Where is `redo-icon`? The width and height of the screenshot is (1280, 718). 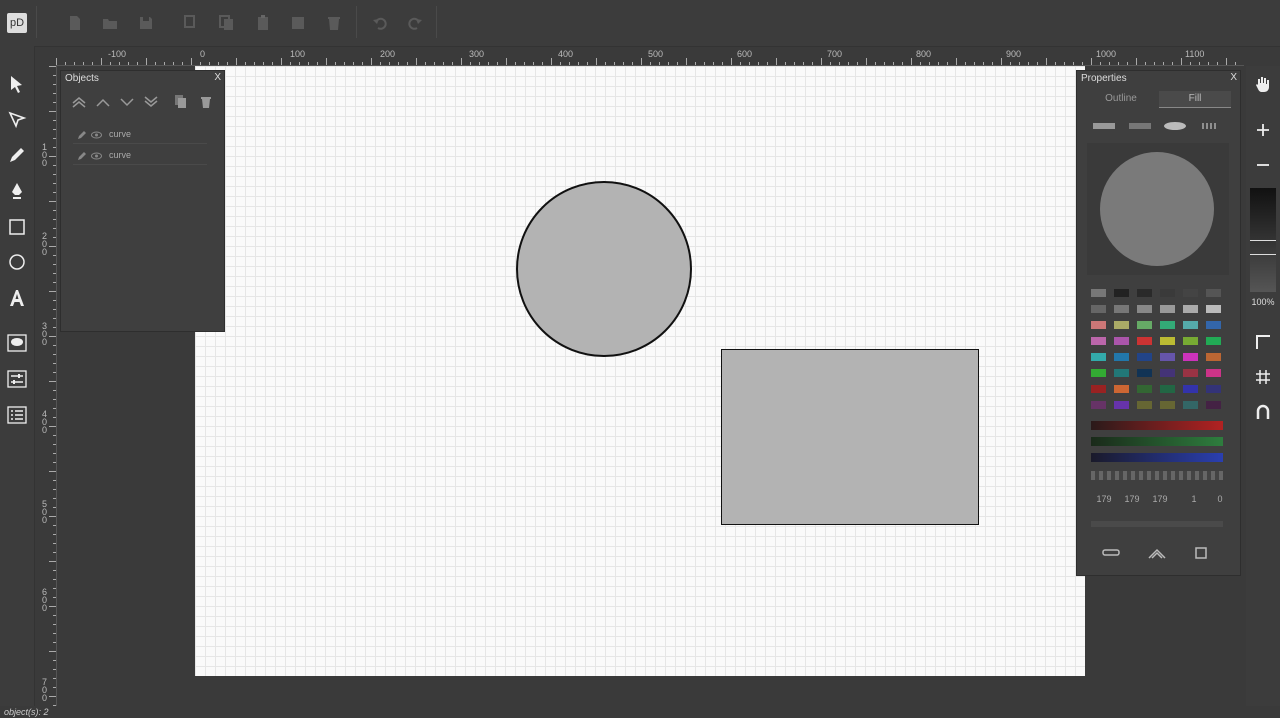 redo-icon is located at coordinates (415, 23).